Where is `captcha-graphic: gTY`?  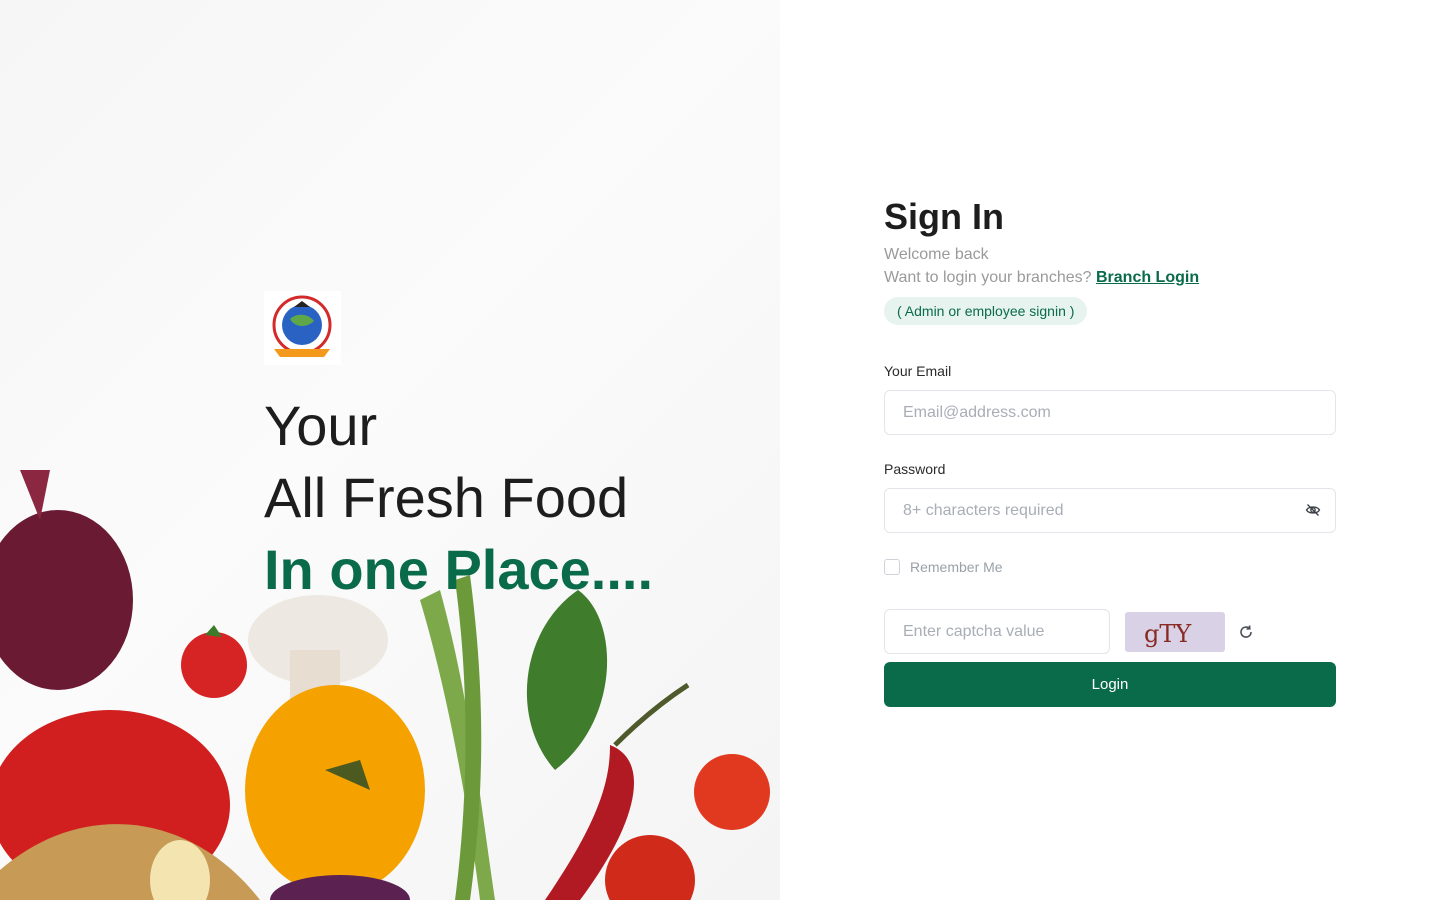 captcha-graphic: gTY is located at coordinates (1168, 634).